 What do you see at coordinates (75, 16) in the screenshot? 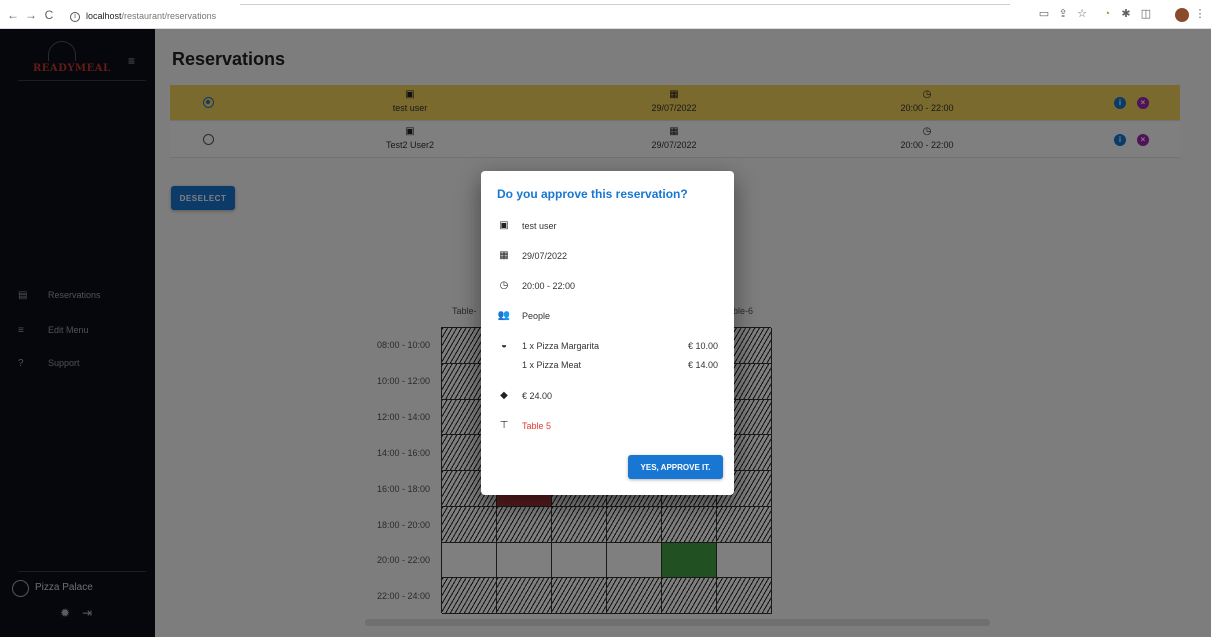
I see `site-info-icon: i` at bounding box center [75, 16].